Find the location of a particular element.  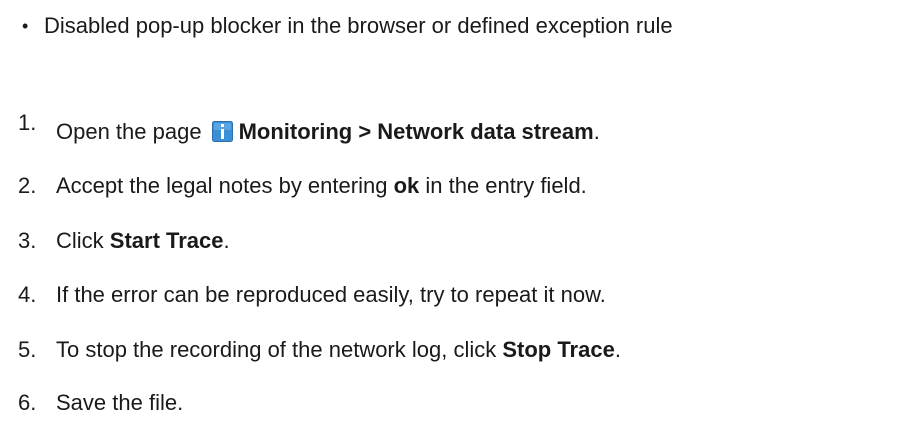

step-number: 6. is located at coordinates (27, 402).